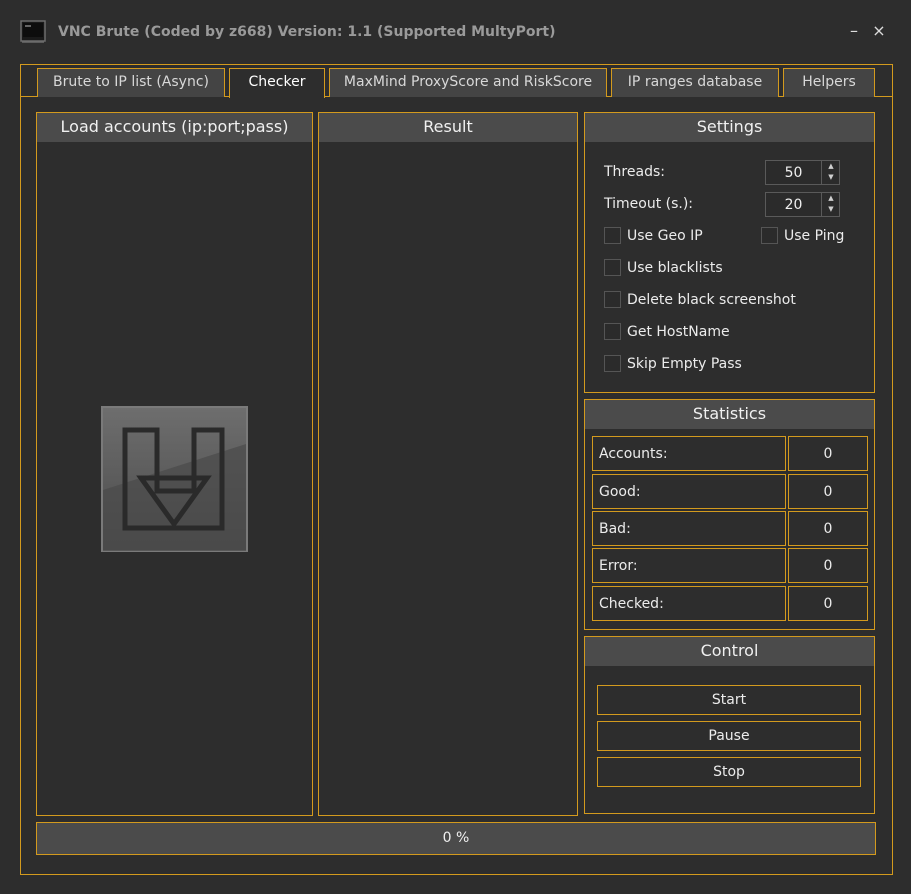 The image size is (911, 894). What do you see at coordinates (879, 31) in the screenshot?
I see `close-button: ×` at bounding box center [879, 31].